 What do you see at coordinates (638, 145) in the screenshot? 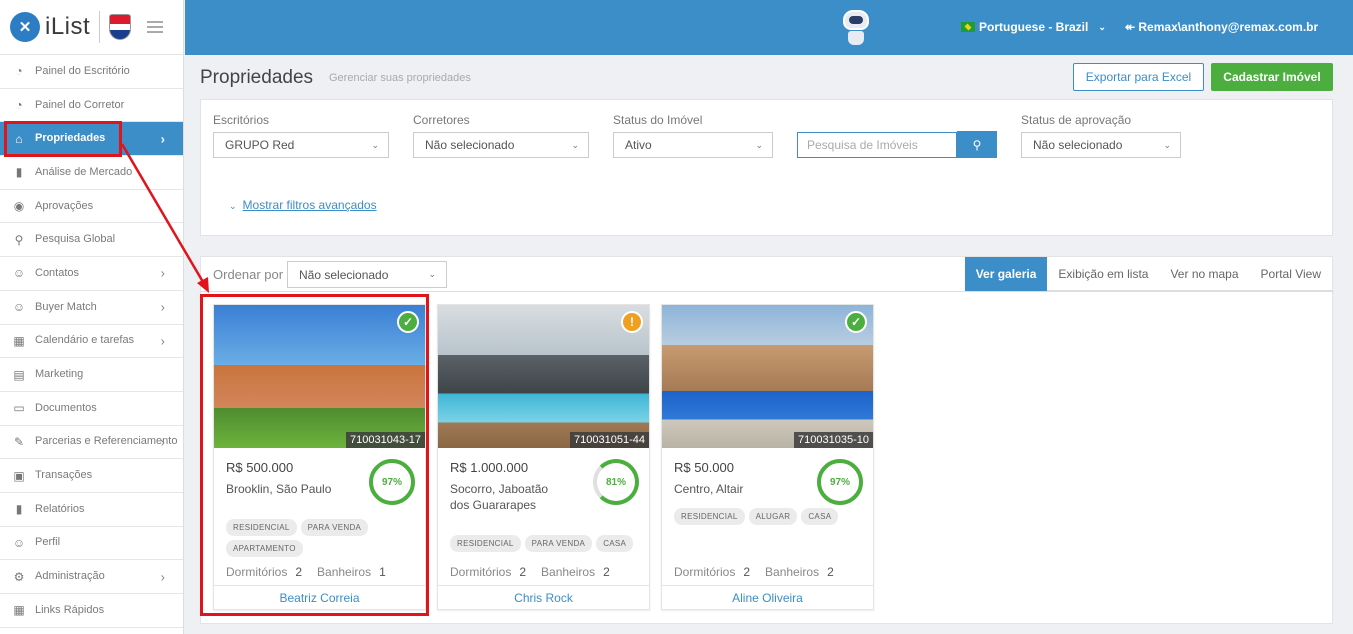
I see `property-status-value: Ativo` at bounding box center [638, 145].